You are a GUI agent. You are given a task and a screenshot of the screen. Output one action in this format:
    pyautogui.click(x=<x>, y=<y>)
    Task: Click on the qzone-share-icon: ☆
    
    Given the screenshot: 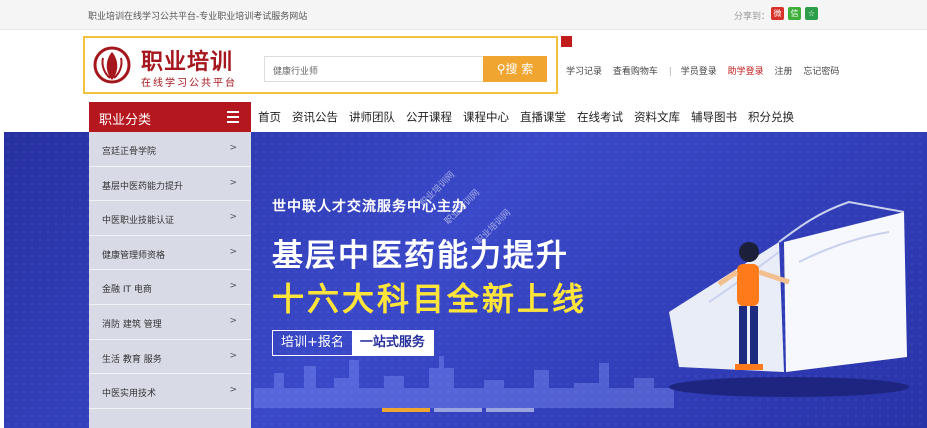 What is the action you would take?
    pyautogui.click(x=811, y=13)
    